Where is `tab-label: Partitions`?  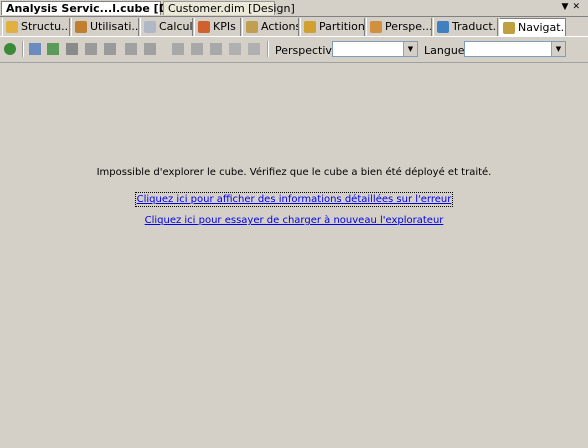
tab-label: Partitions is located at coordinates (342, 26).